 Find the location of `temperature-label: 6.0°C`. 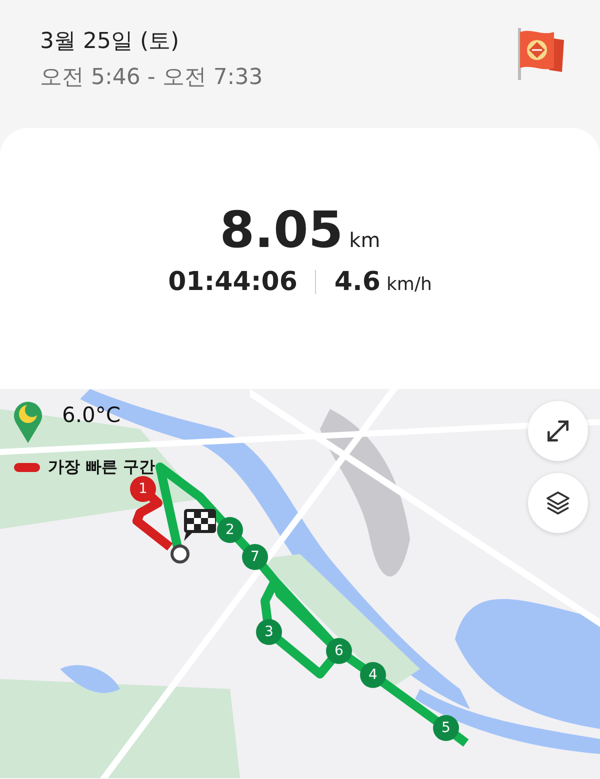

temperature-label: 6.0°C is located at coordinates (91, 415).